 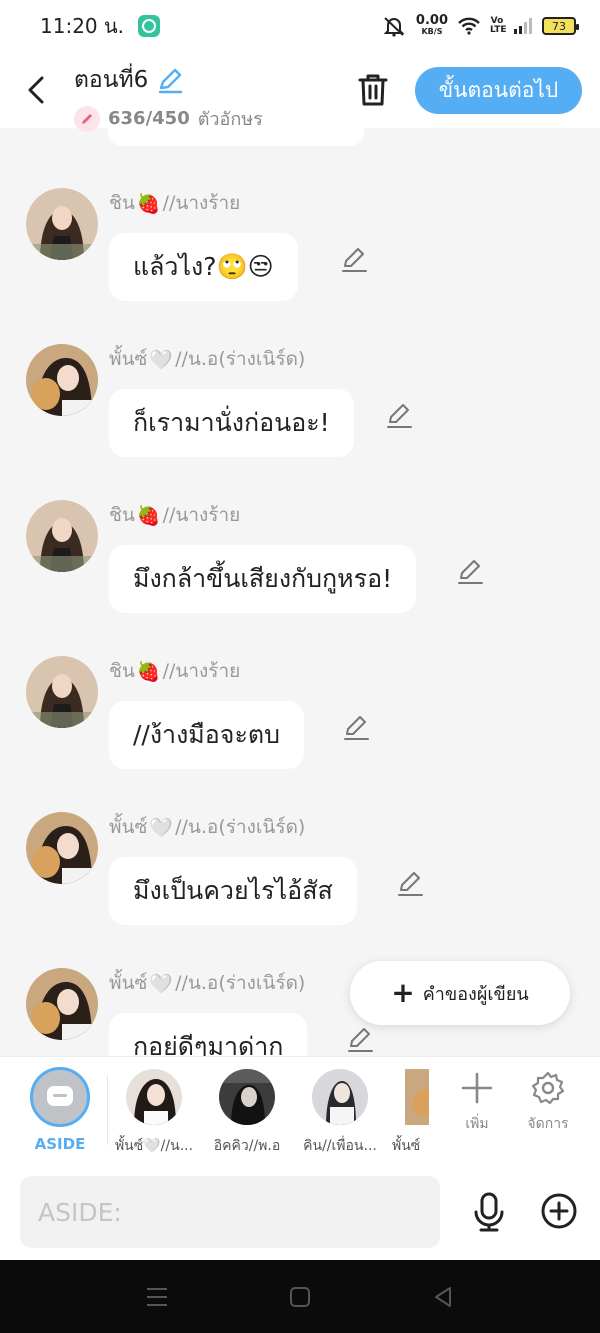 What do you see at coordinates (60, 1144) in the screenshot?
I see `aside-label: ASIDE` at bounding box center [60, 1144].